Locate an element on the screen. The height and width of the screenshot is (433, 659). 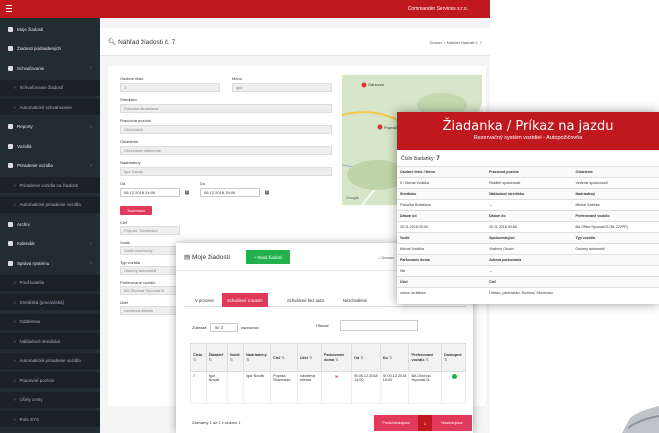
new-request-button: + Nová žiadosť is located at coordinates (268, 257).